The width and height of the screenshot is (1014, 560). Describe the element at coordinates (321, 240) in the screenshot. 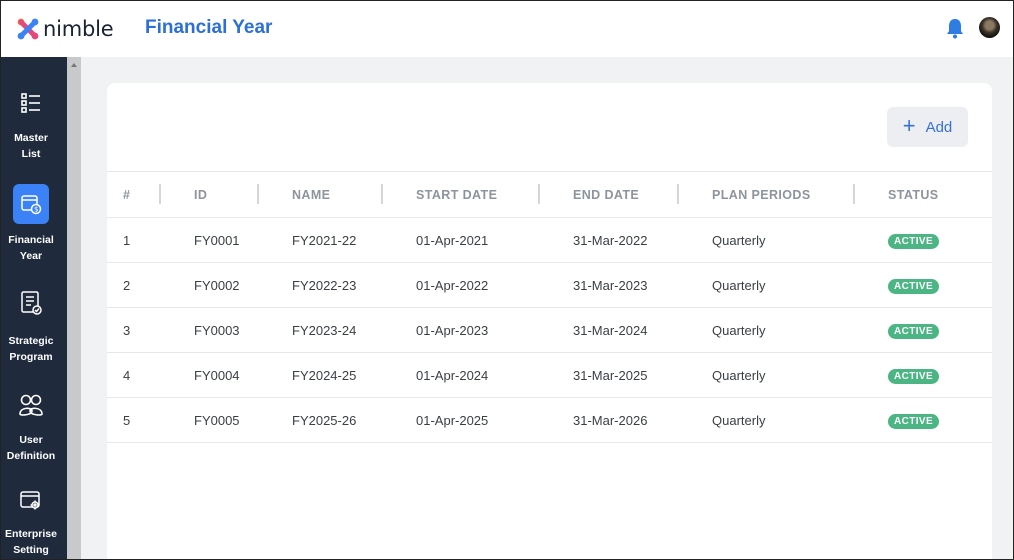

I see `row-name: FY2021-22` at that location.